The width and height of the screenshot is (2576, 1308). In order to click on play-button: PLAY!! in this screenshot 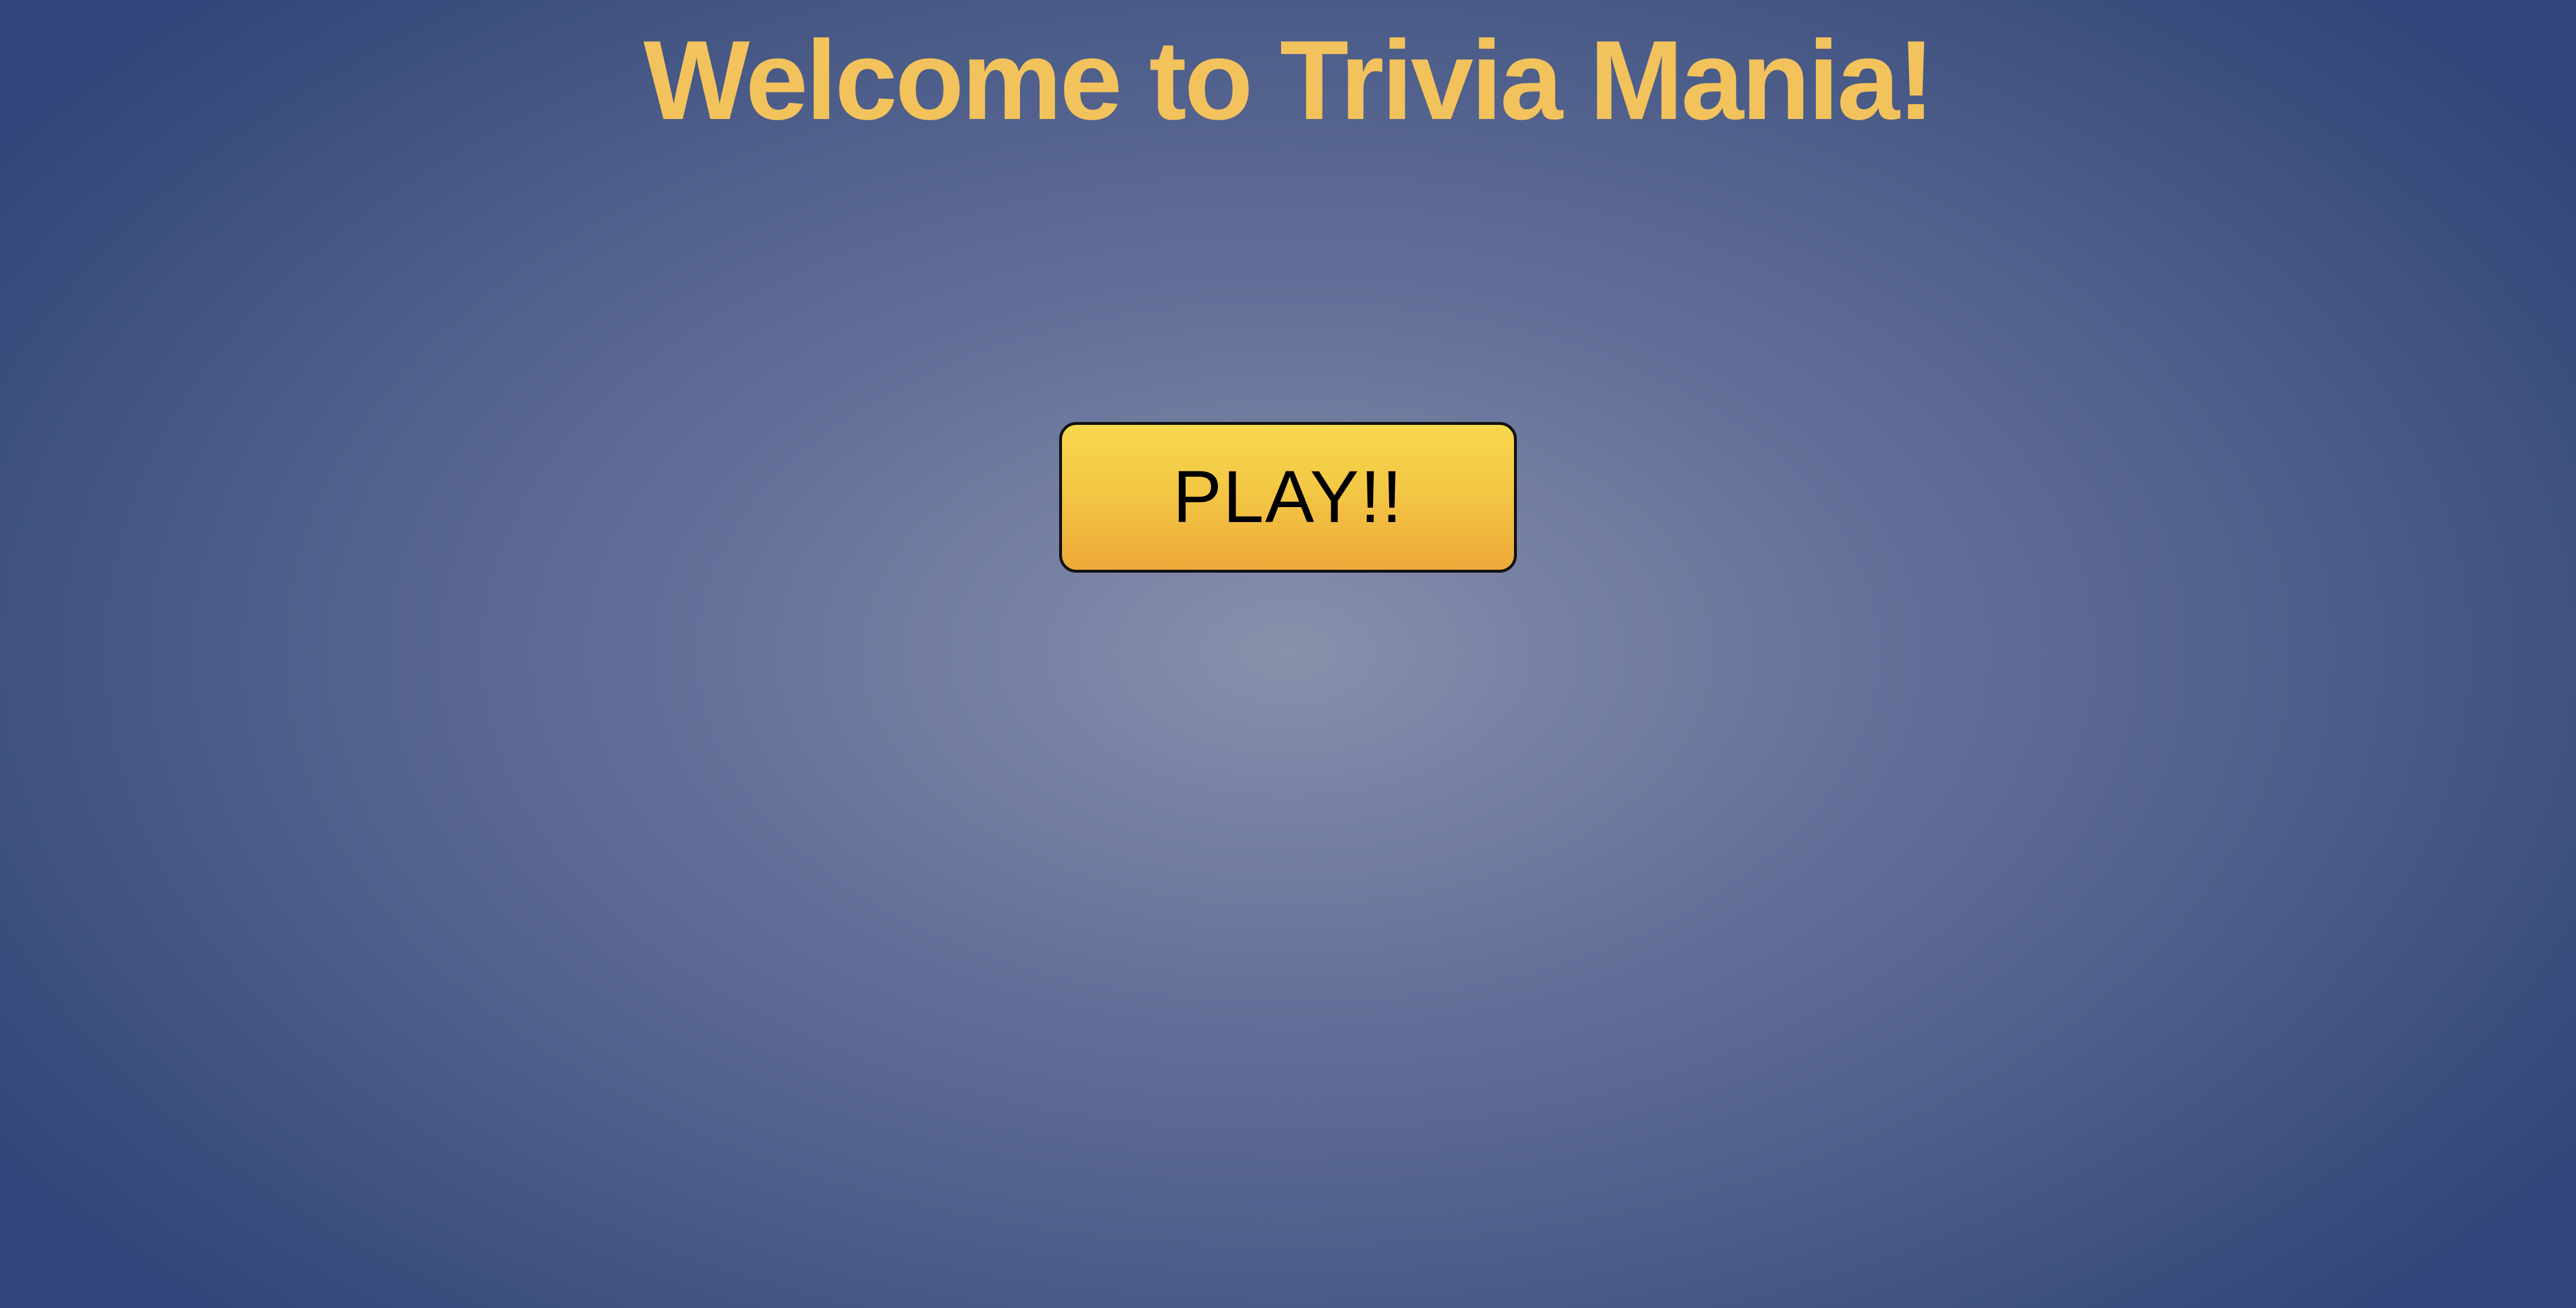, I will do `click(1288, 498)`.